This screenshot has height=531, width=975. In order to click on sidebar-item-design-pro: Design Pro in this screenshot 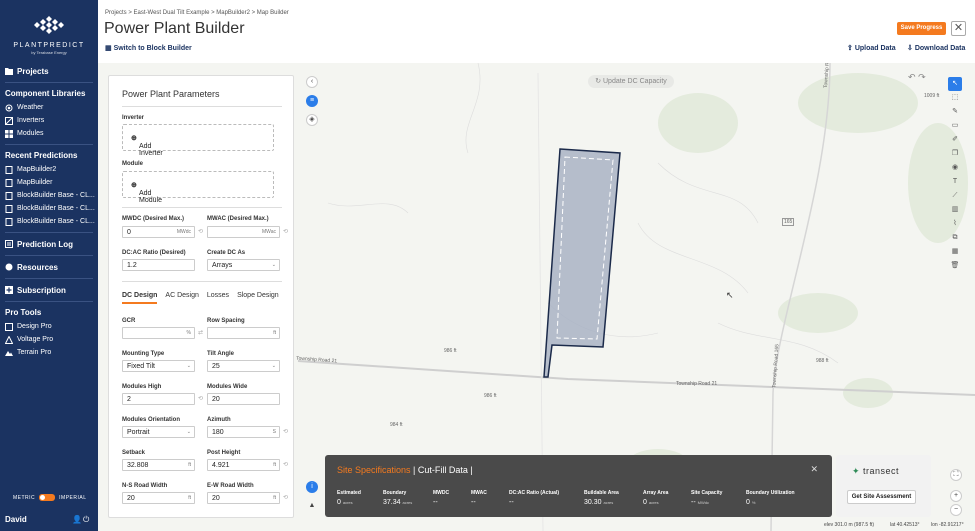, I will do `click(49, 326)`.